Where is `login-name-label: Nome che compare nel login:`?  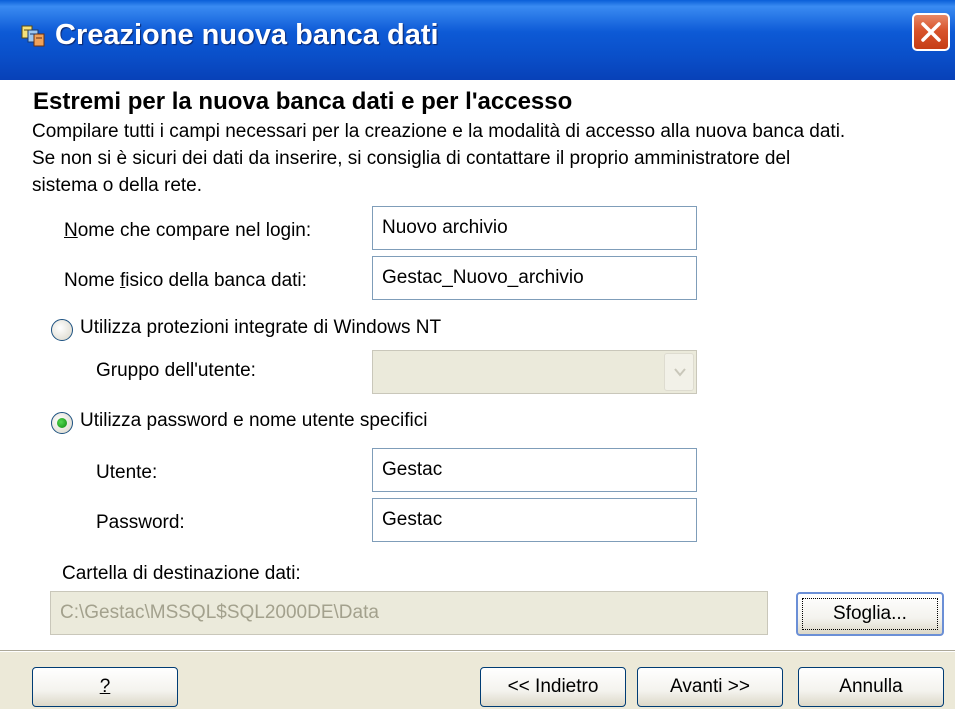 login-name-label: Nome che compare nel login: is located at coordinates (187, 231).